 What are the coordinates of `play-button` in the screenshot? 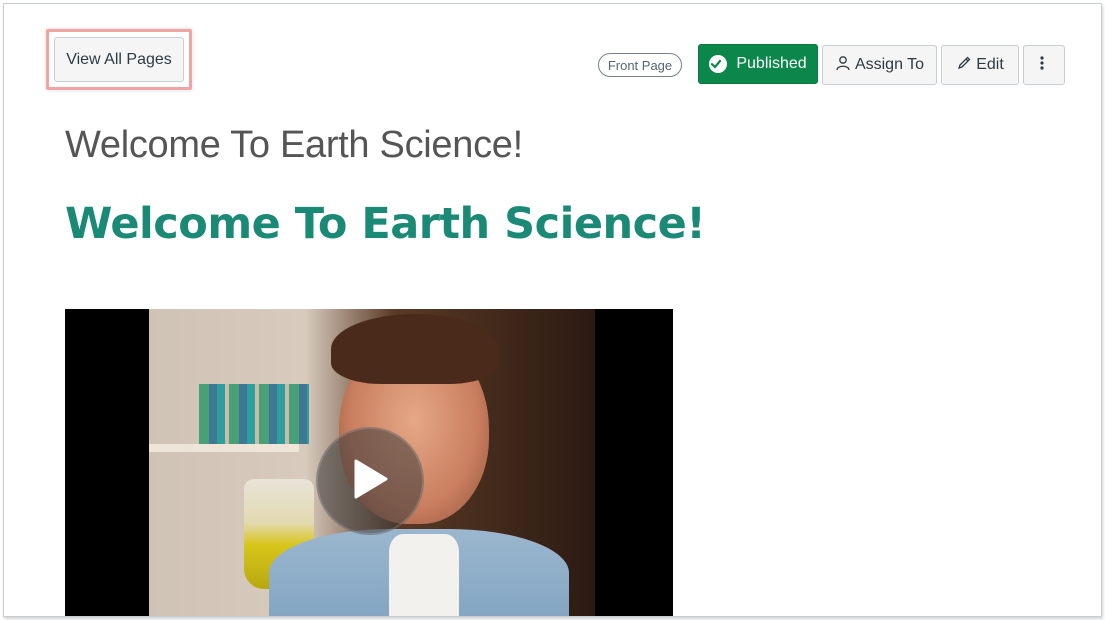 It's located at (370, 481).